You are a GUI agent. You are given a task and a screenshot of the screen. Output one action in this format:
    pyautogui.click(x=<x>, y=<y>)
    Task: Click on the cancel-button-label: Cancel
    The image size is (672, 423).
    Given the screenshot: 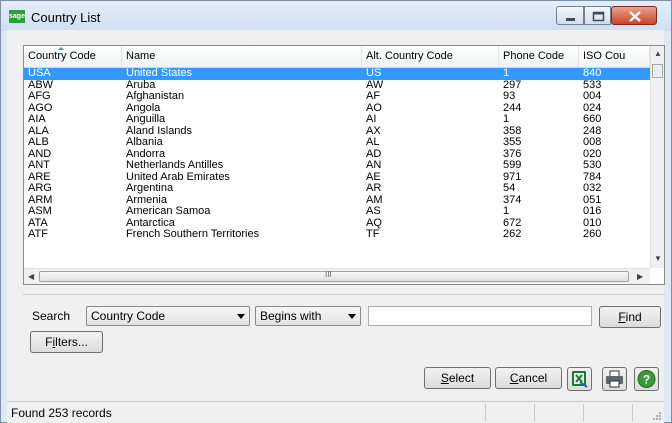 What is the action you would take?
    pyautogui.click(x=528, y=378)
    